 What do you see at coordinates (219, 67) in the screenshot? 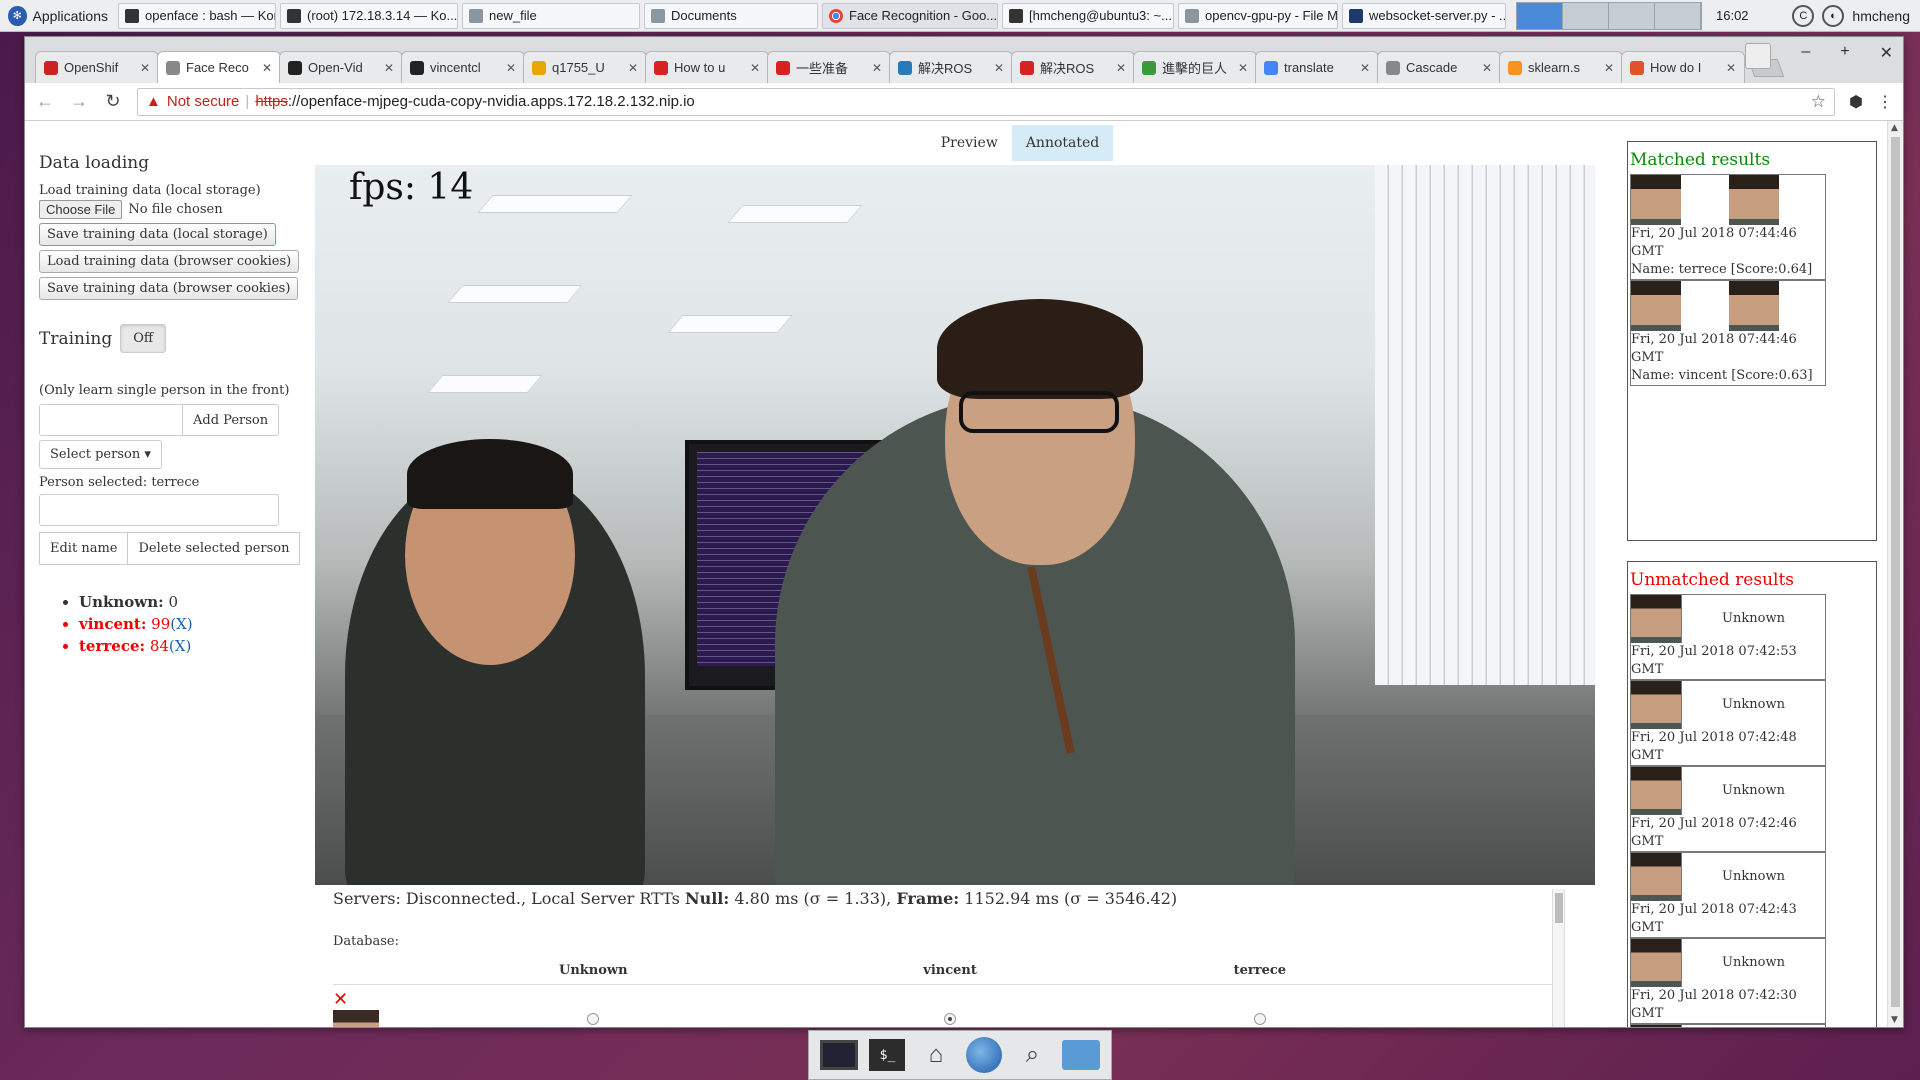
I see `browser-tab-1: Face Reco ✕` at bounding box center [219, 67].